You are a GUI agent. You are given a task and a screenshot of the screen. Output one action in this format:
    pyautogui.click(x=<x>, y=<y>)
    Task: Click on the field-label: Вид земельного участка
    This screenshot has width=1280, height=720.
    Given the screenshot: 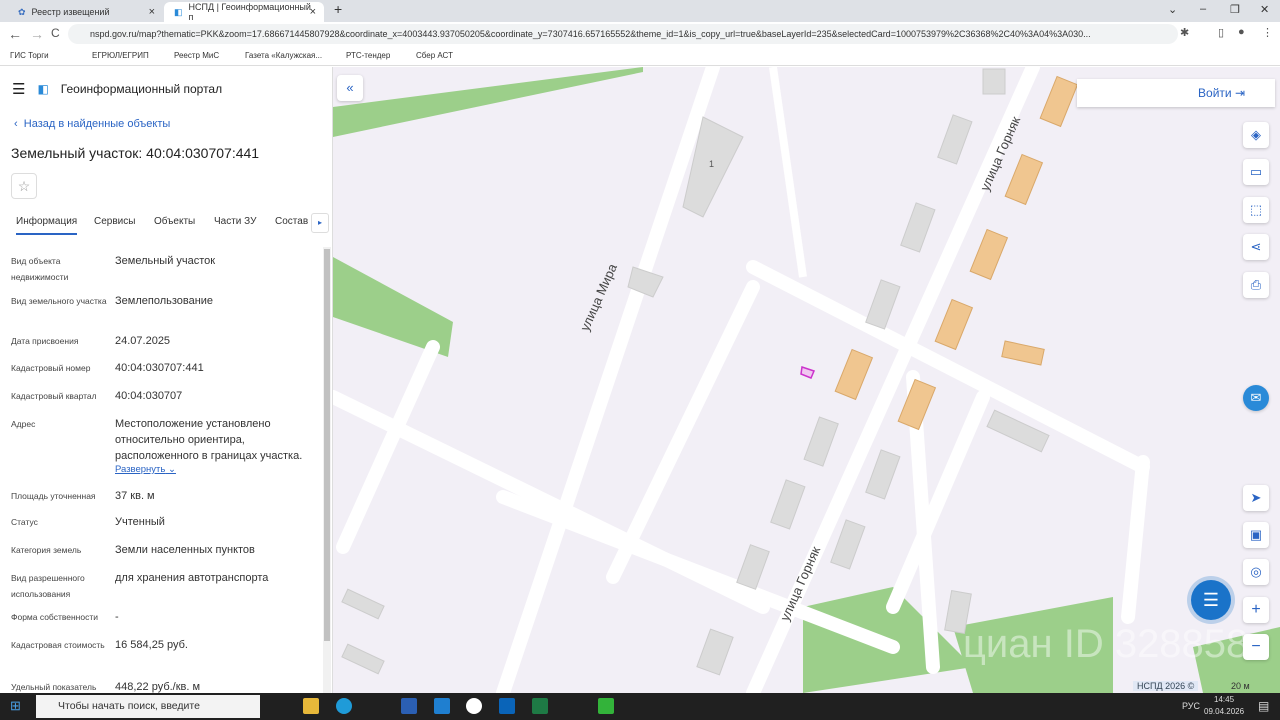 What is the action you would take?
    pyautogui.click(x=59, y=301)
    